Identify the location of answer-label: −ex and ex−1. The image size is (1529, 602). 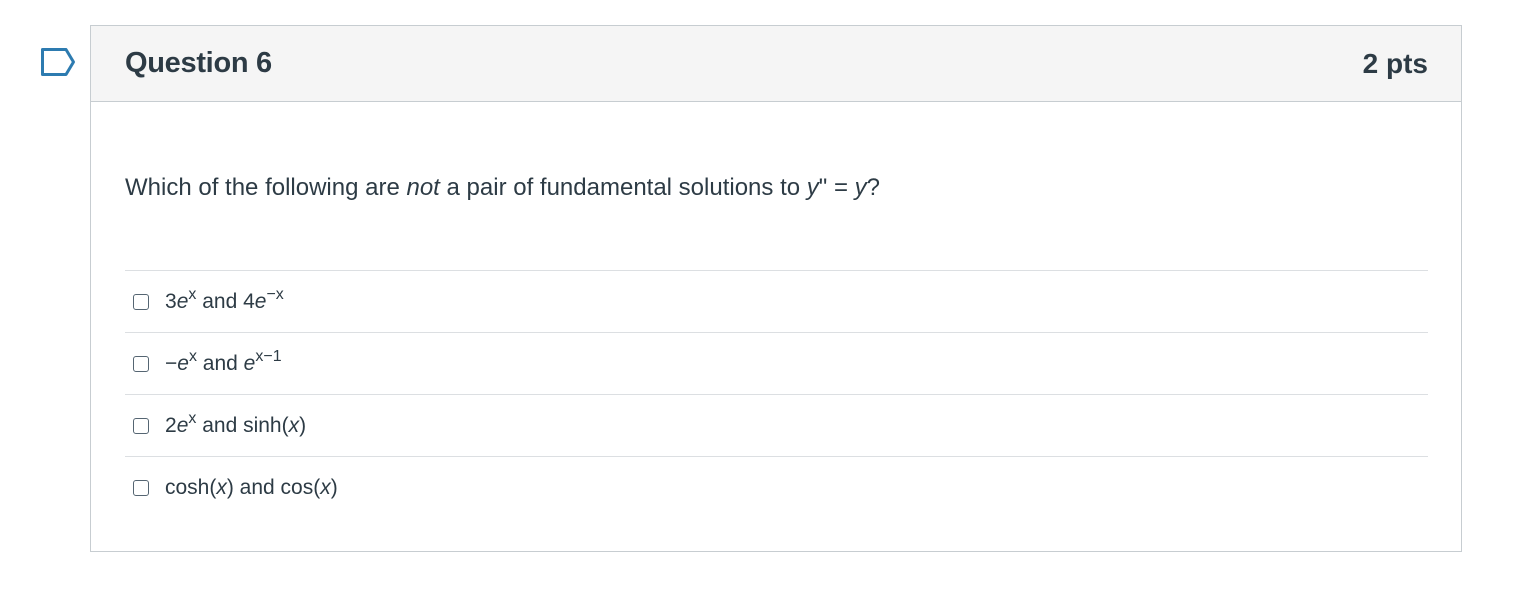
(223, 362).